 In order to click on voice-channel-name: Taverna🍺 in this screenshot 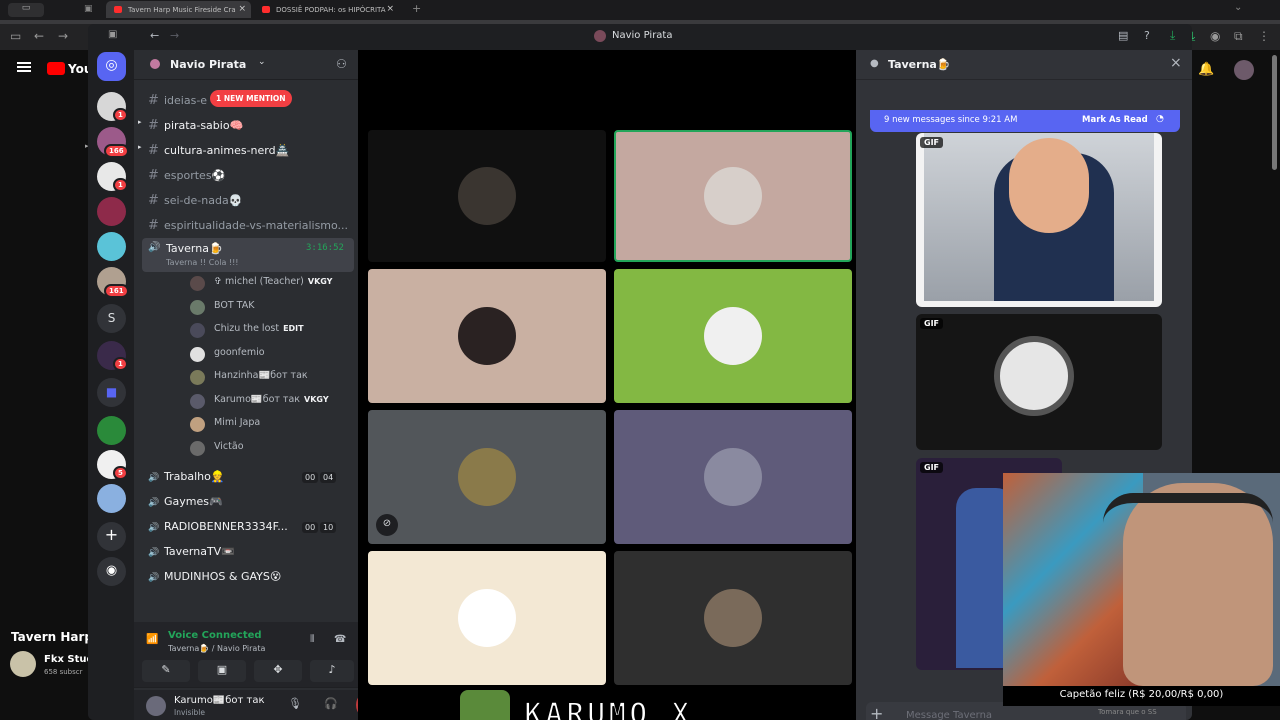, I will do `click(194, 248)`.